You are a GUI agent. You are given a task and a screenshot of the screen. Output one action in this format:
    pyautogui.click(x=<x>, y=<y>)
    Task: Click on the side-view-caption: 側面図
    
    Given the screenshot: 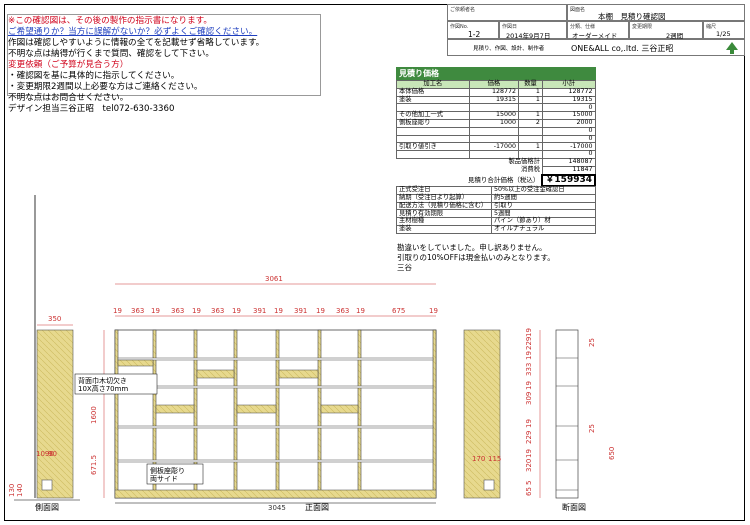 What is the action you would take?
    pyautogui.click(x=47, y=507)
    